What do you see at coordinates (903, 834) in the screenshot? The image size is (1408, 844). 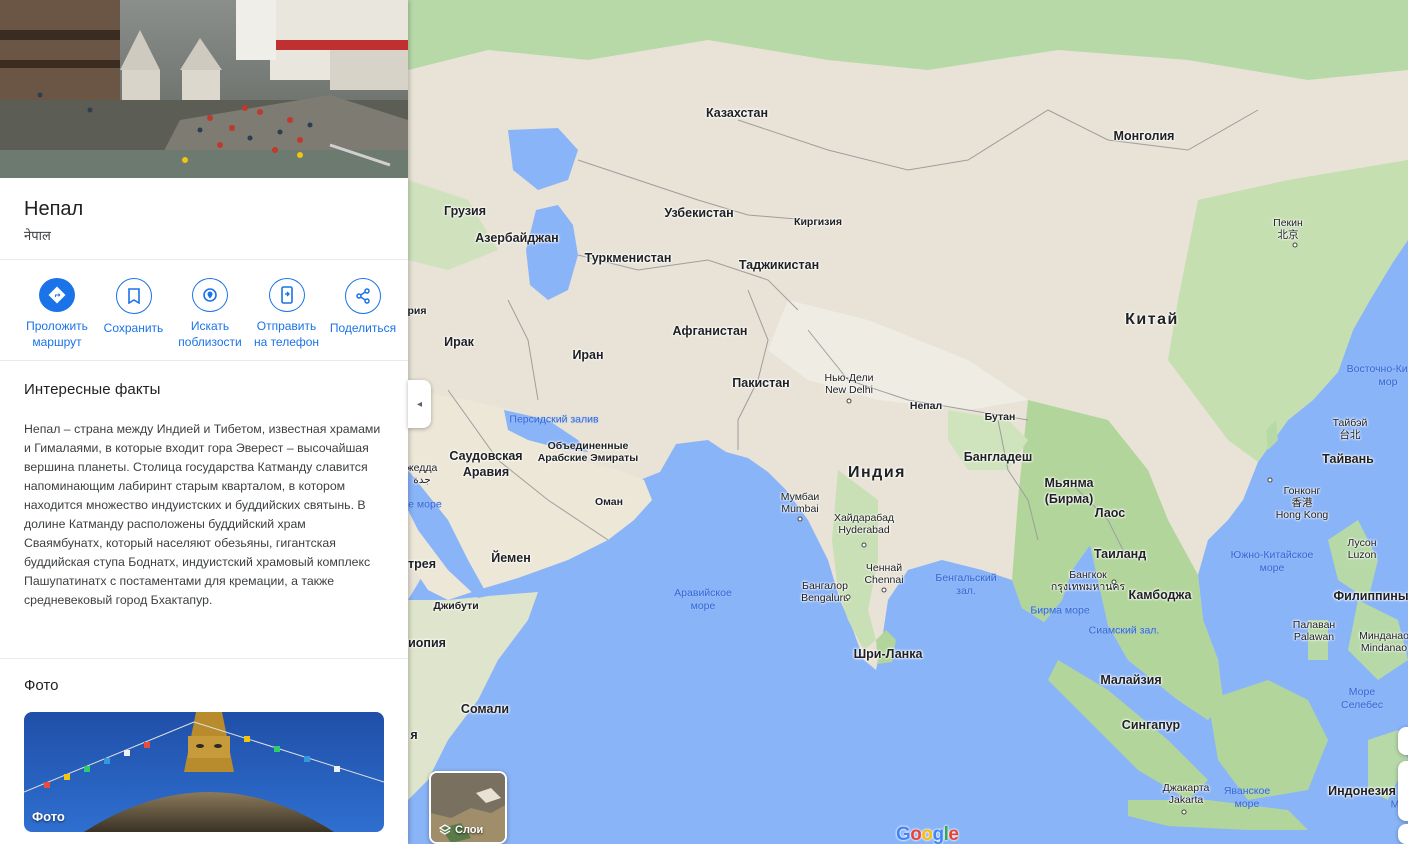 I see `logo-letter: G` at bounding box center [903, 834].